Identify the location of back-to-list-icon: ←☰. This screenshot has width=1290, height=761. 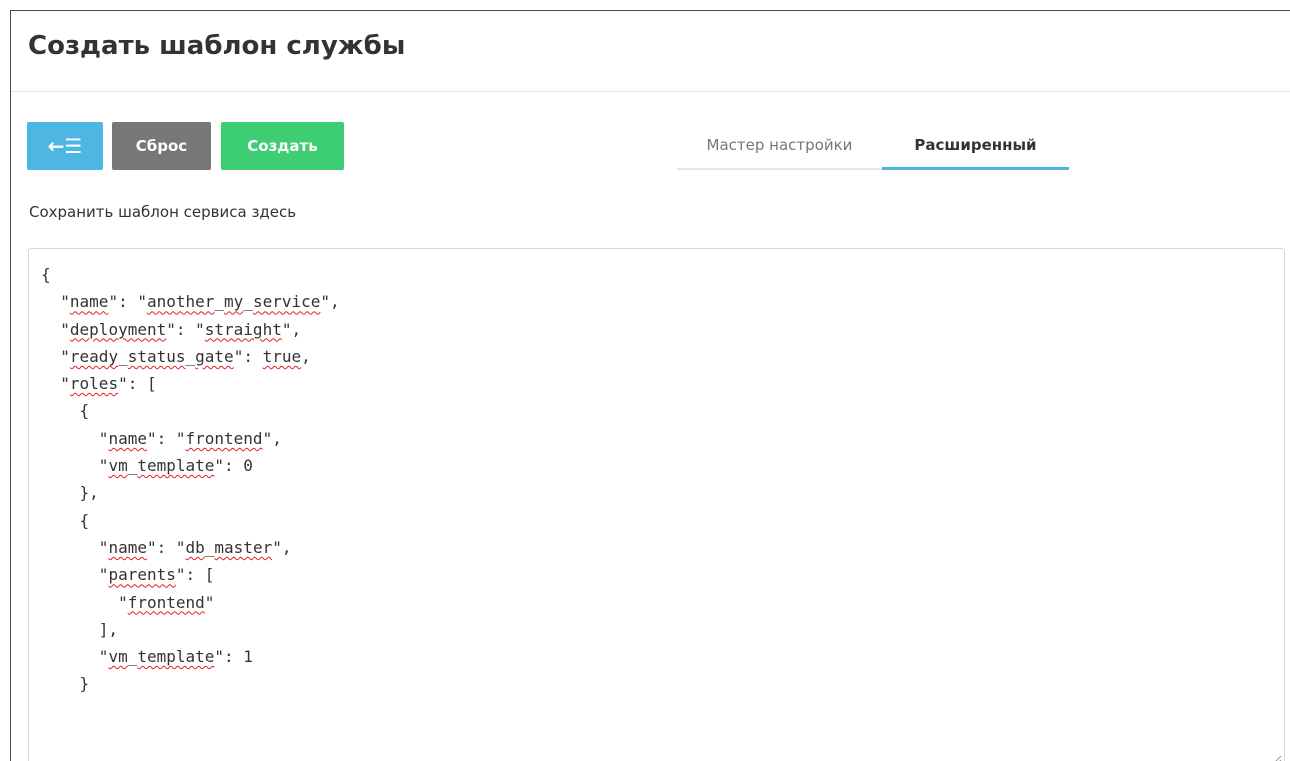
(65, 146).